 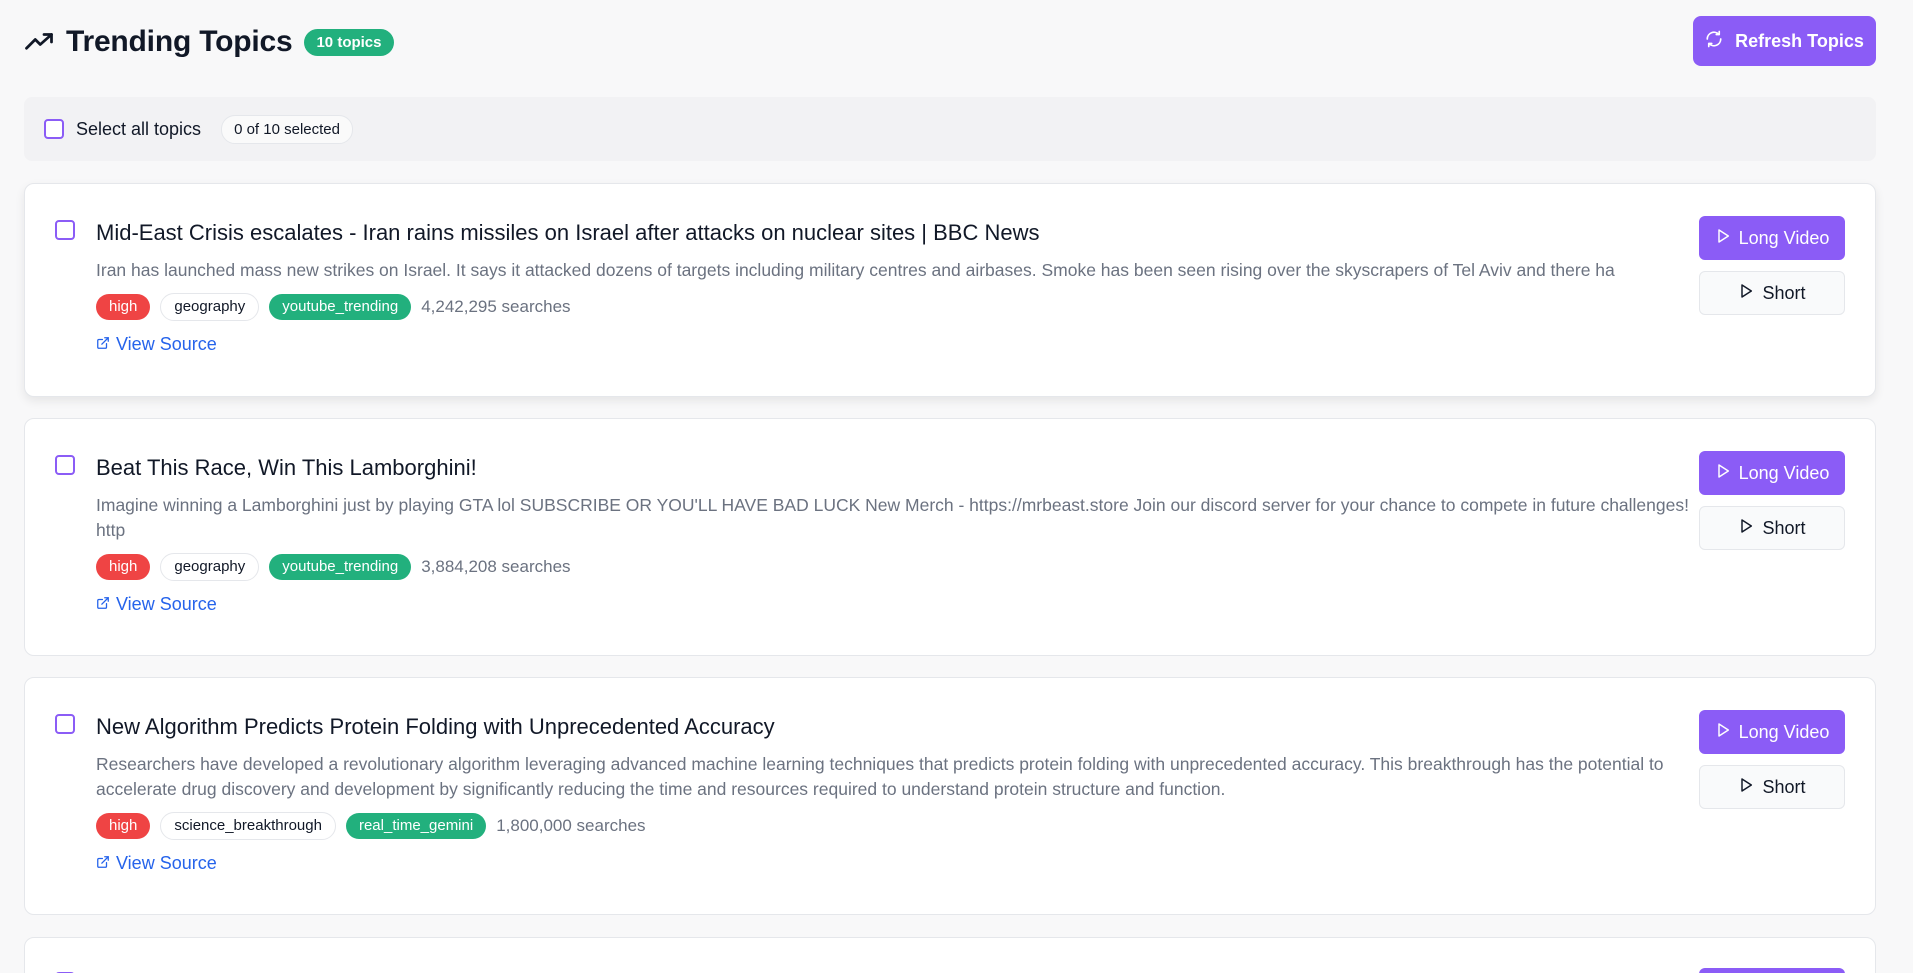 I want to click on page-title: Trending Topics, so click(x=179, y=41).